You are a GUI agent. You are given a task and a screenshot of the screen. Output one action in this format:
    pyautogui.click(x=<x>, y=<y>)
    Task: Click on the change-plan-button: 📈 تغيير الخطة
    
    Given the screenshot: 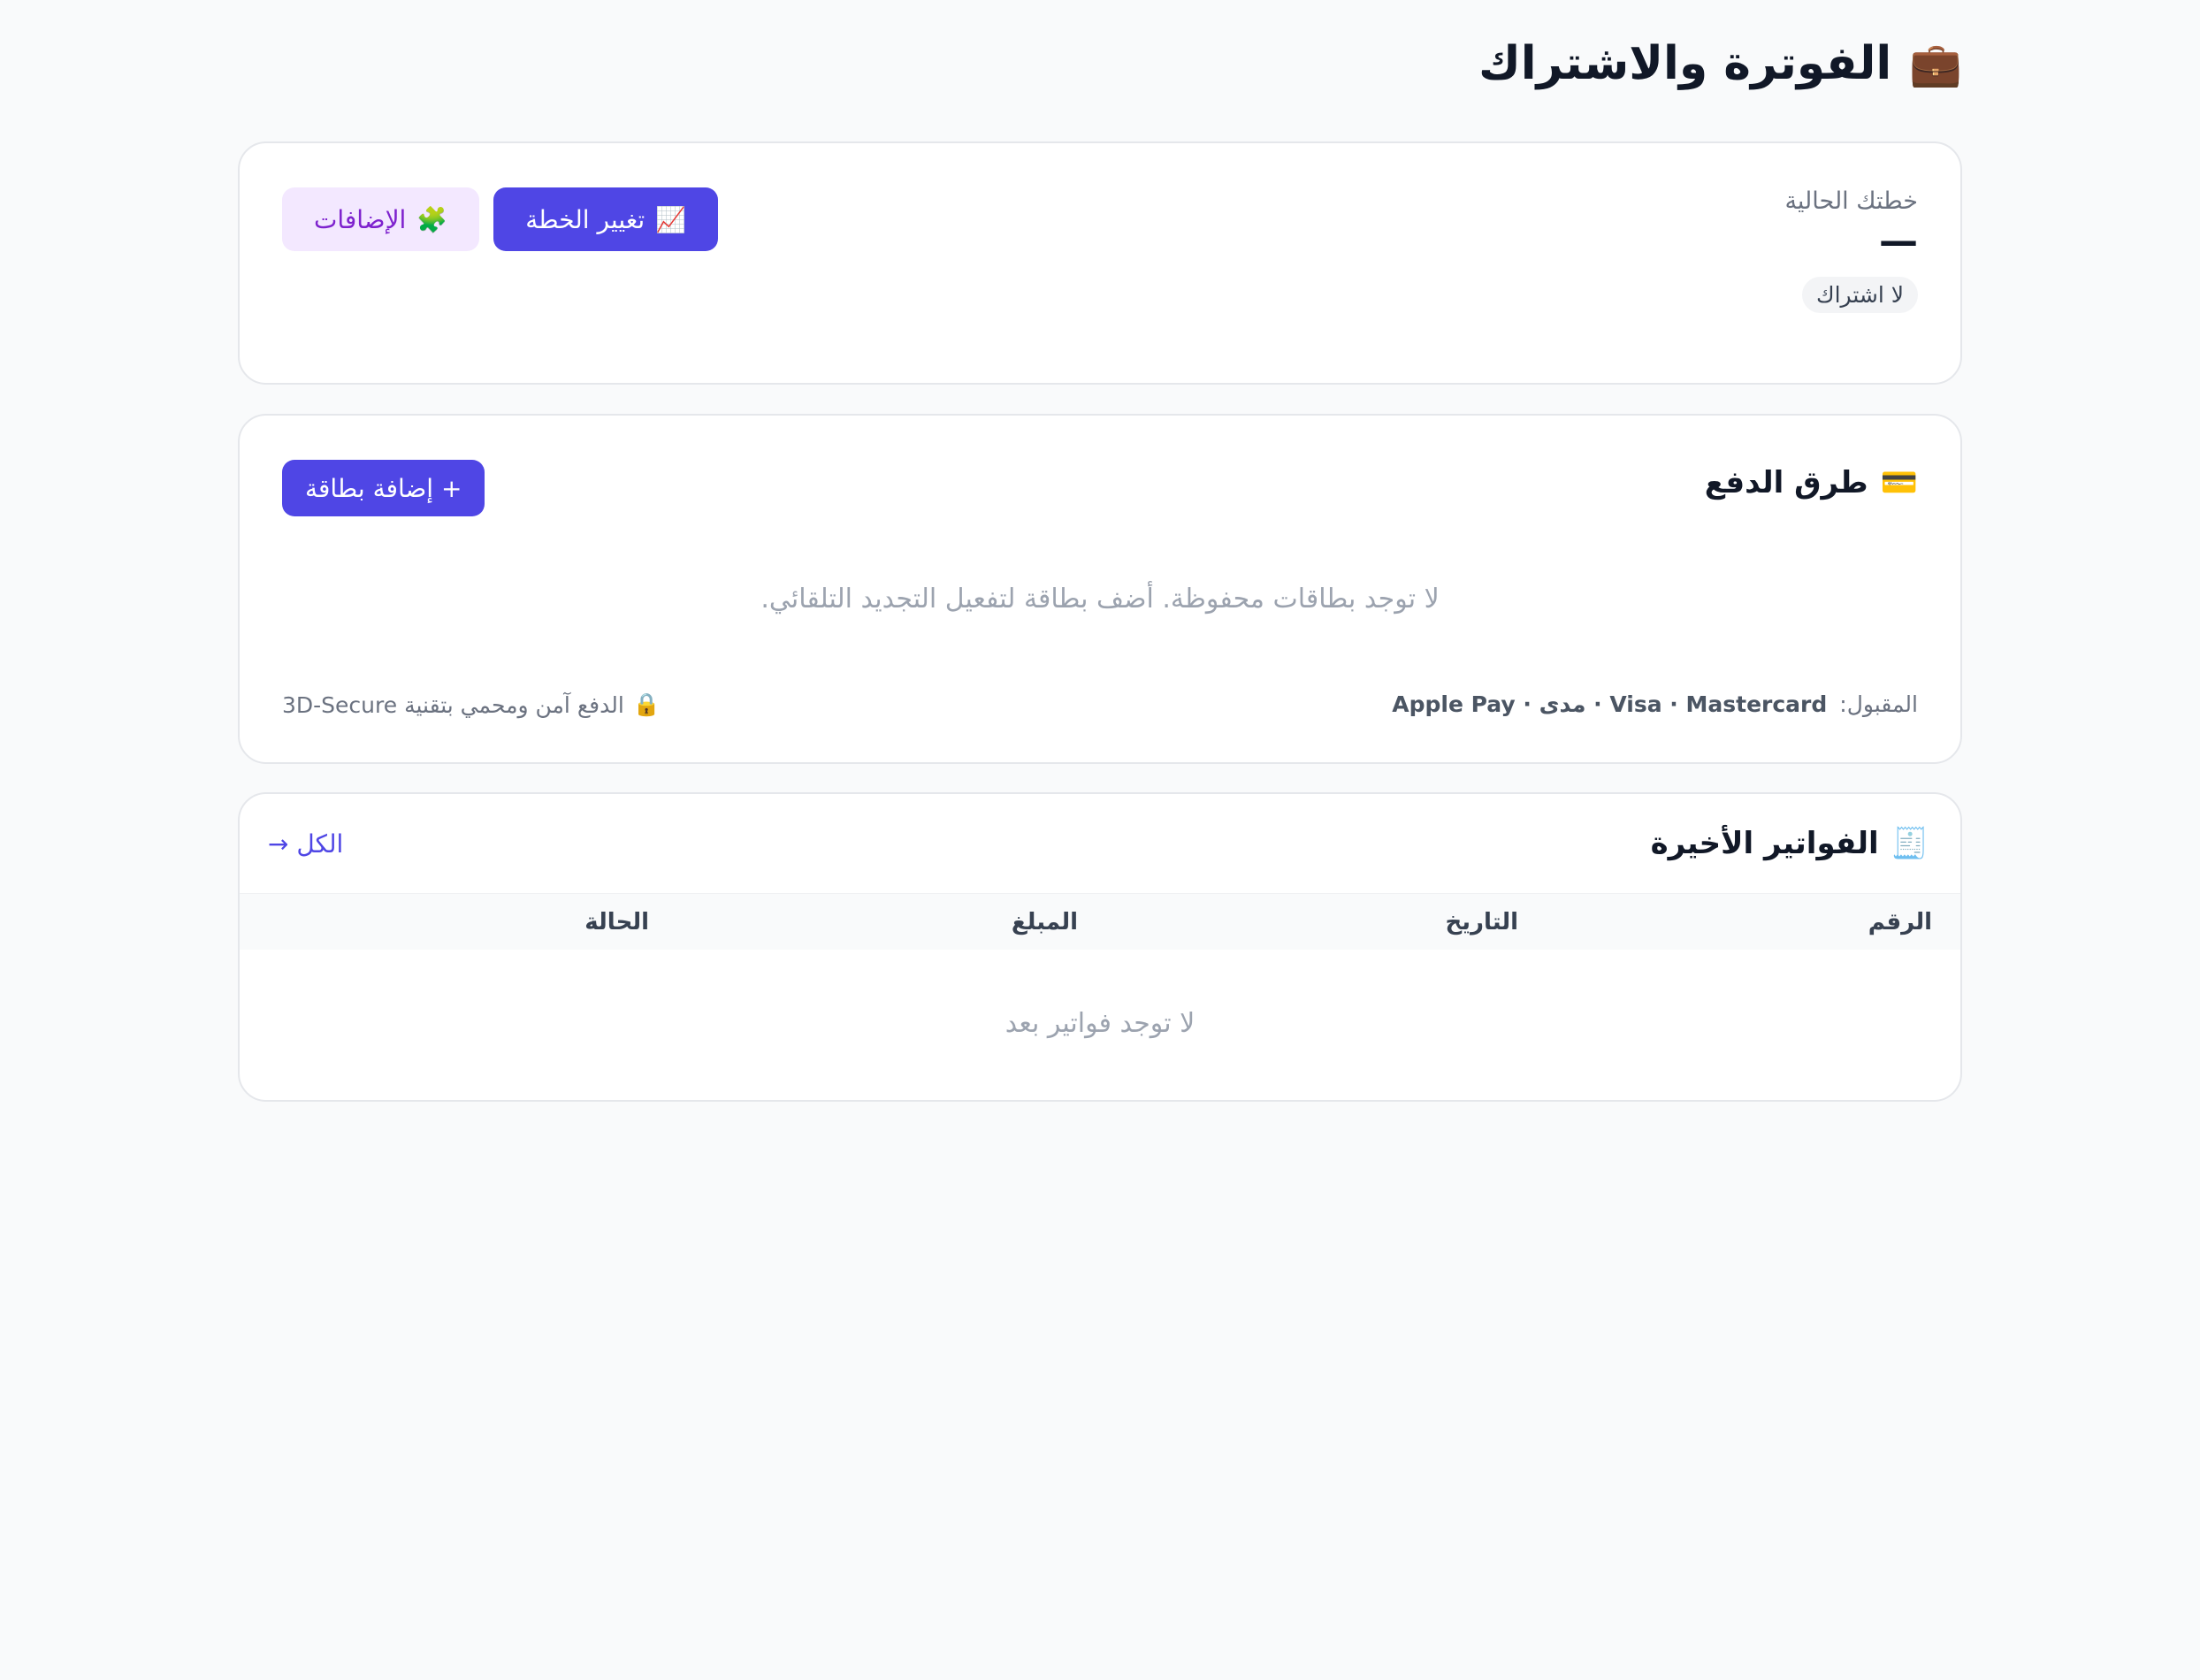 What is the action you would take?
    pyautogui.click(x=606, y=219)
    